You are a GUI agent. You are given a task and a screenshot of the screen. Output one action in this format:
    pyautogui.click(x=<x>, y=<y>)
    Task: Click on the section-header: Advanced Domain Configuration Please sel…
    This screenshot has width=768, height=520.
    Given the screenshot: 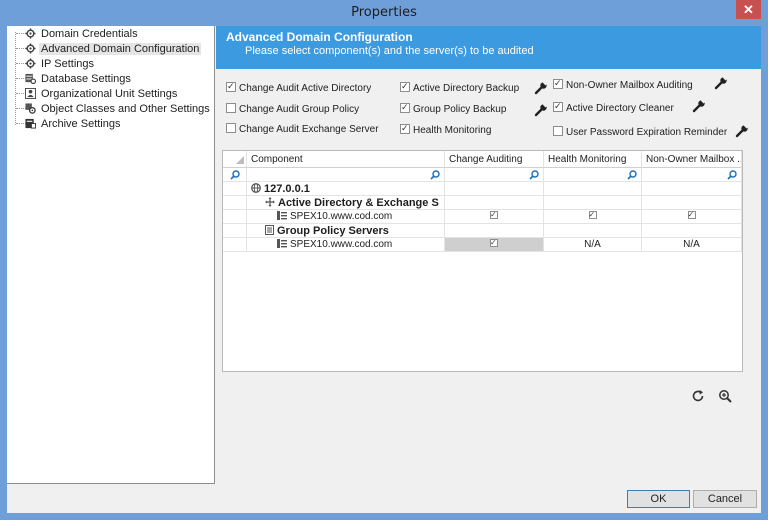 What is the action you would take?
    pyautogui.click(x=488, y=47)
    